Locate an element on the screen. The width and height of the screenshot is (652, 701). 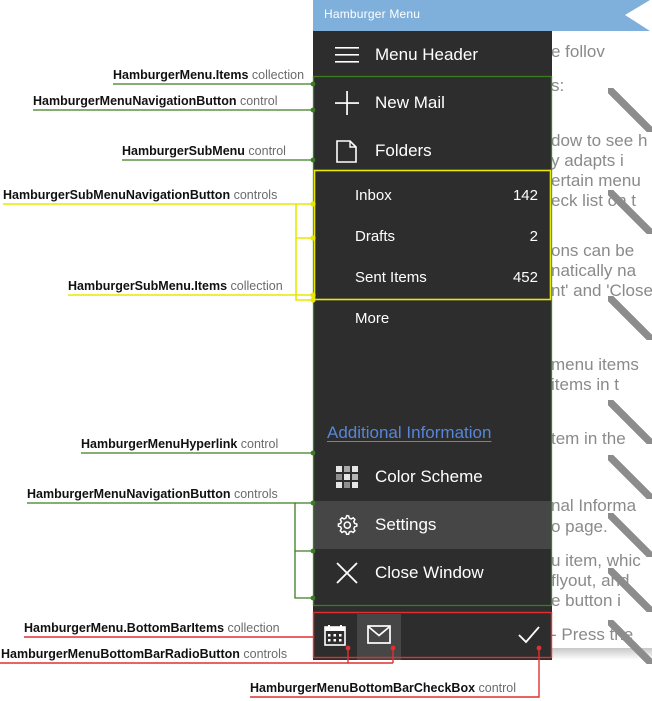
annotation-label-bottombar-checkbox: HamburgerMenuBottomBarCheckBox control is located at coordinates (383, 688).